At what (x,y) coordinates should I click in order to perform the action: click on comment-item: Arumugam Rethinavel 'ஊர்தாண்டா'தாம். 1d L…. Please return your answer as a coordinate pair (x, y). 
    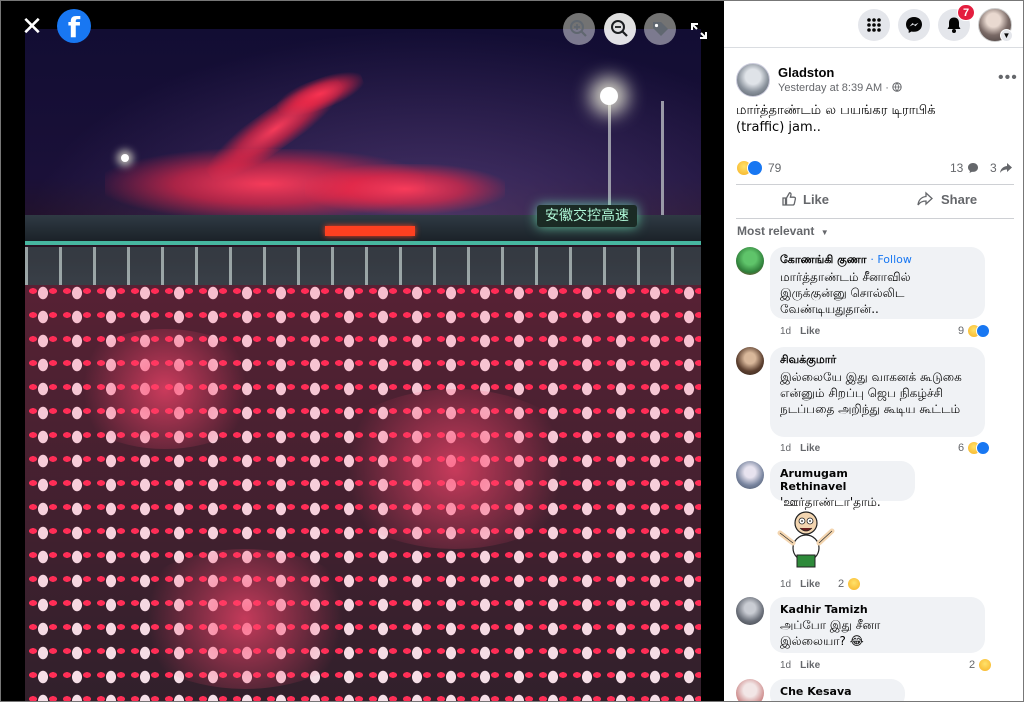
    Looking at the image, I should click on (876, 526).